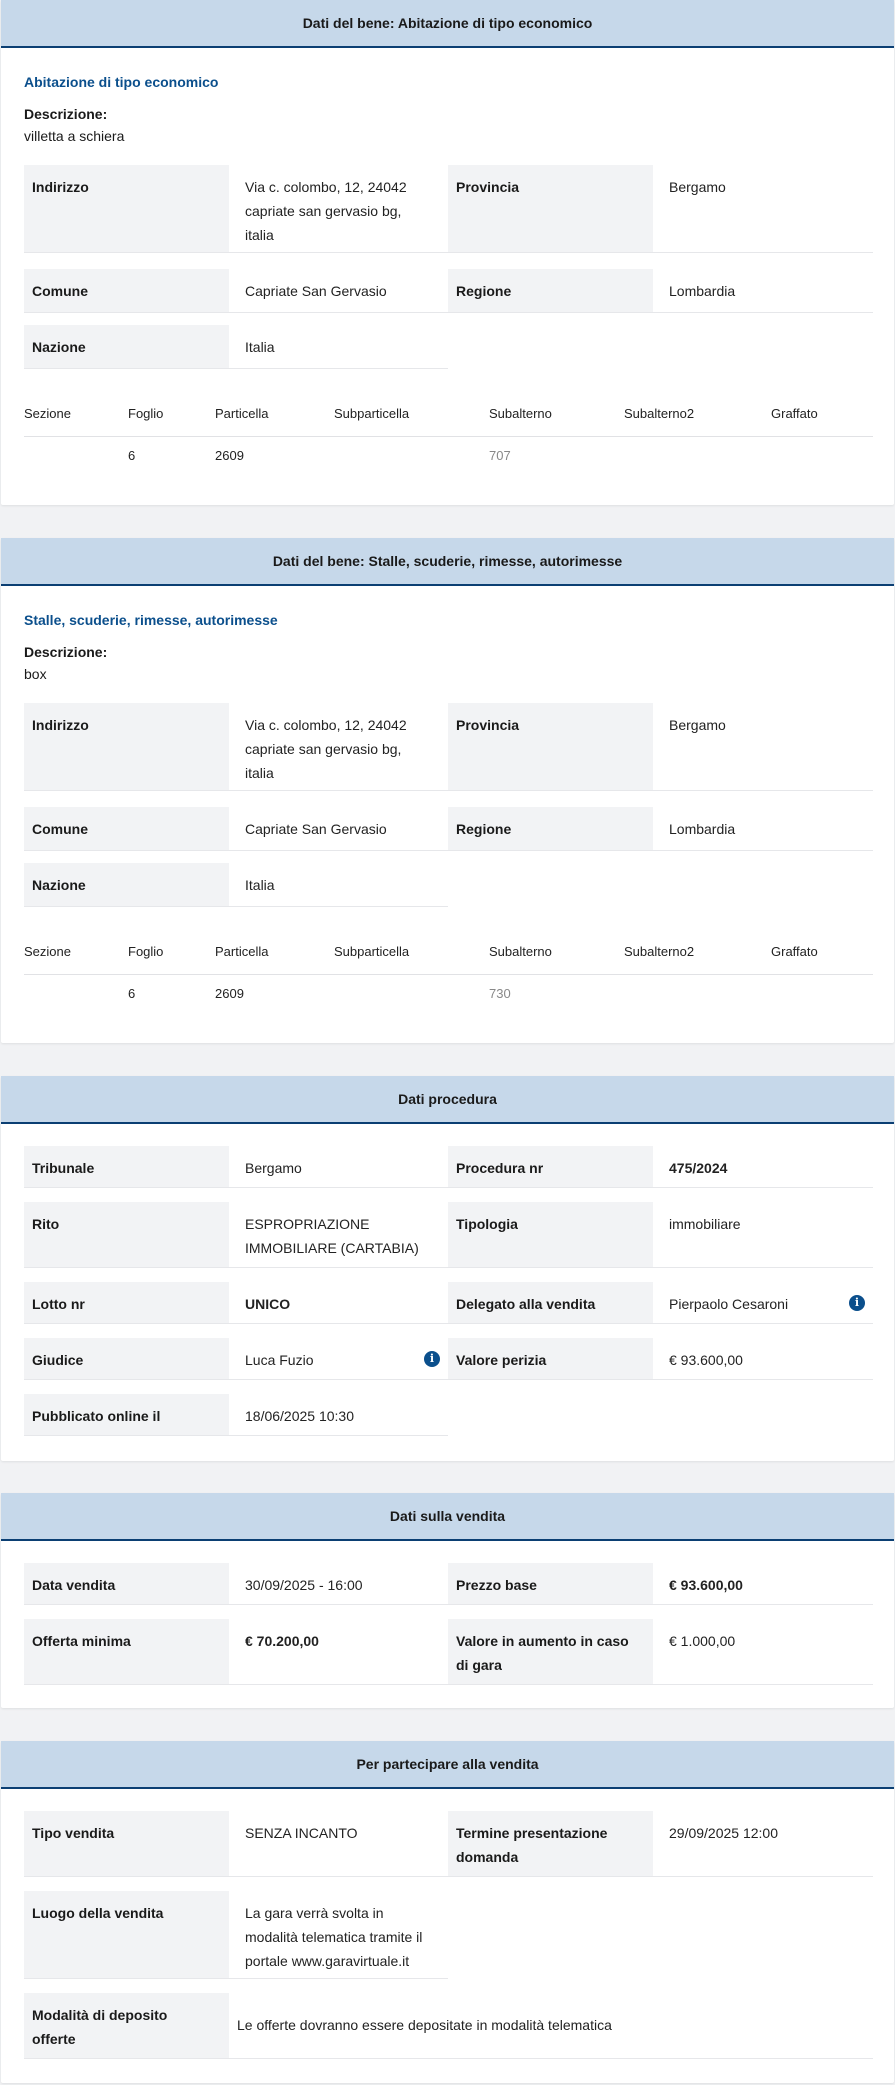 The height and width of the screenshot is (2085, 895). I want to click on valore-aumento-label-line: di gara, so click(479, 1665).